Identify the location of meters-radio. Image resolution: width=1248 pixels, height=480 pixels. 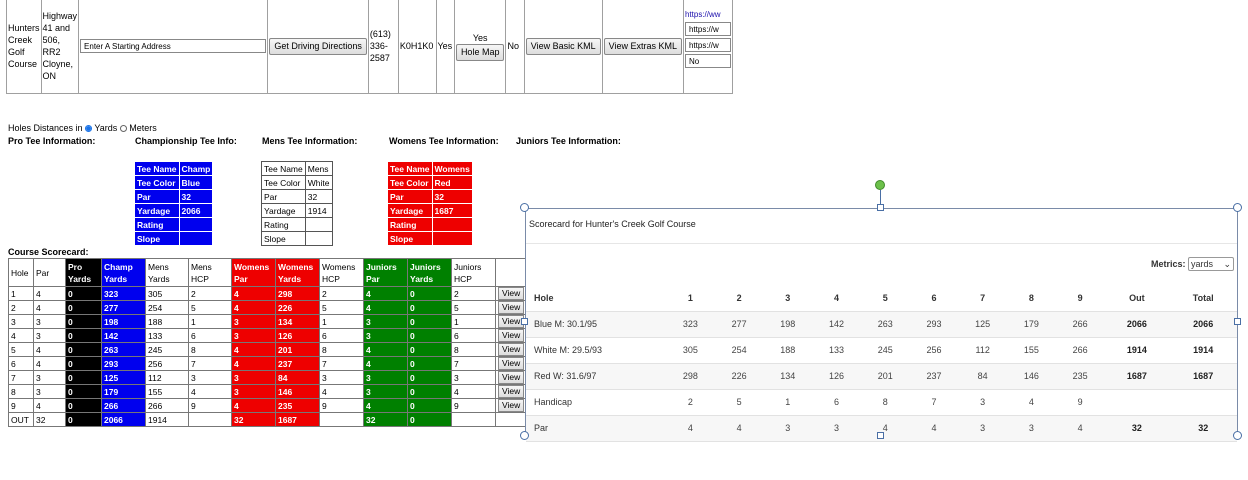
(123, 128).